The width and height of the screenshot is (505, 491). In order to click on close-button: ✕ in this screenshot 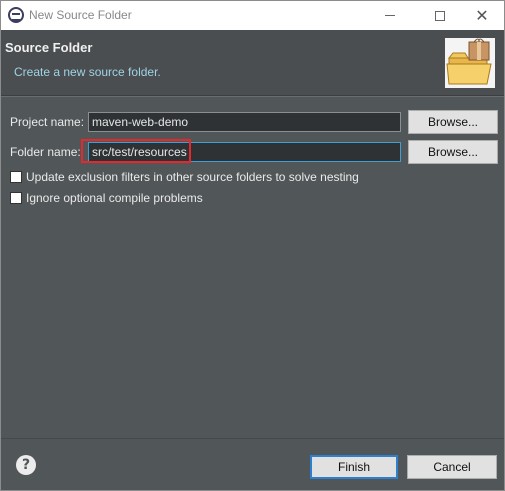, I will do `click(482, 15)`.